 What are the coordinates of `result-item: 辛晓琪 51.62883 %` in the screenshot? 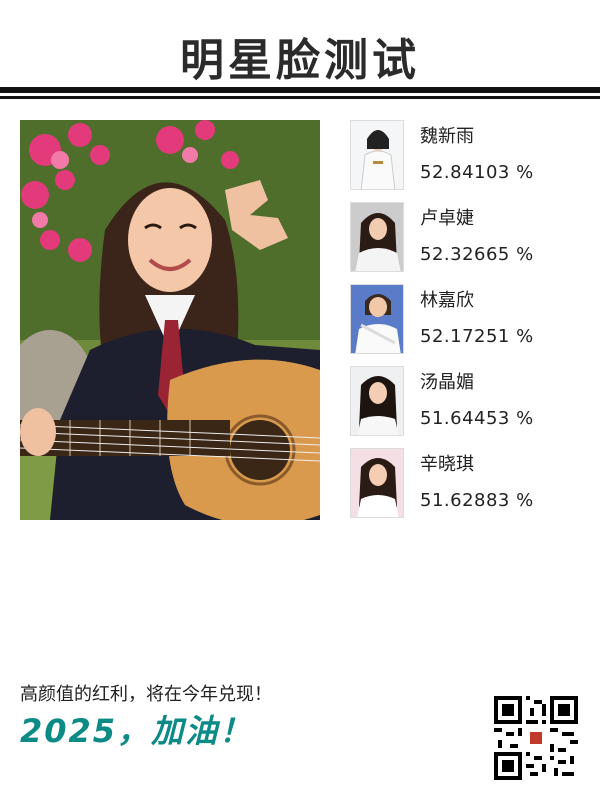 It's located at (465, 489).